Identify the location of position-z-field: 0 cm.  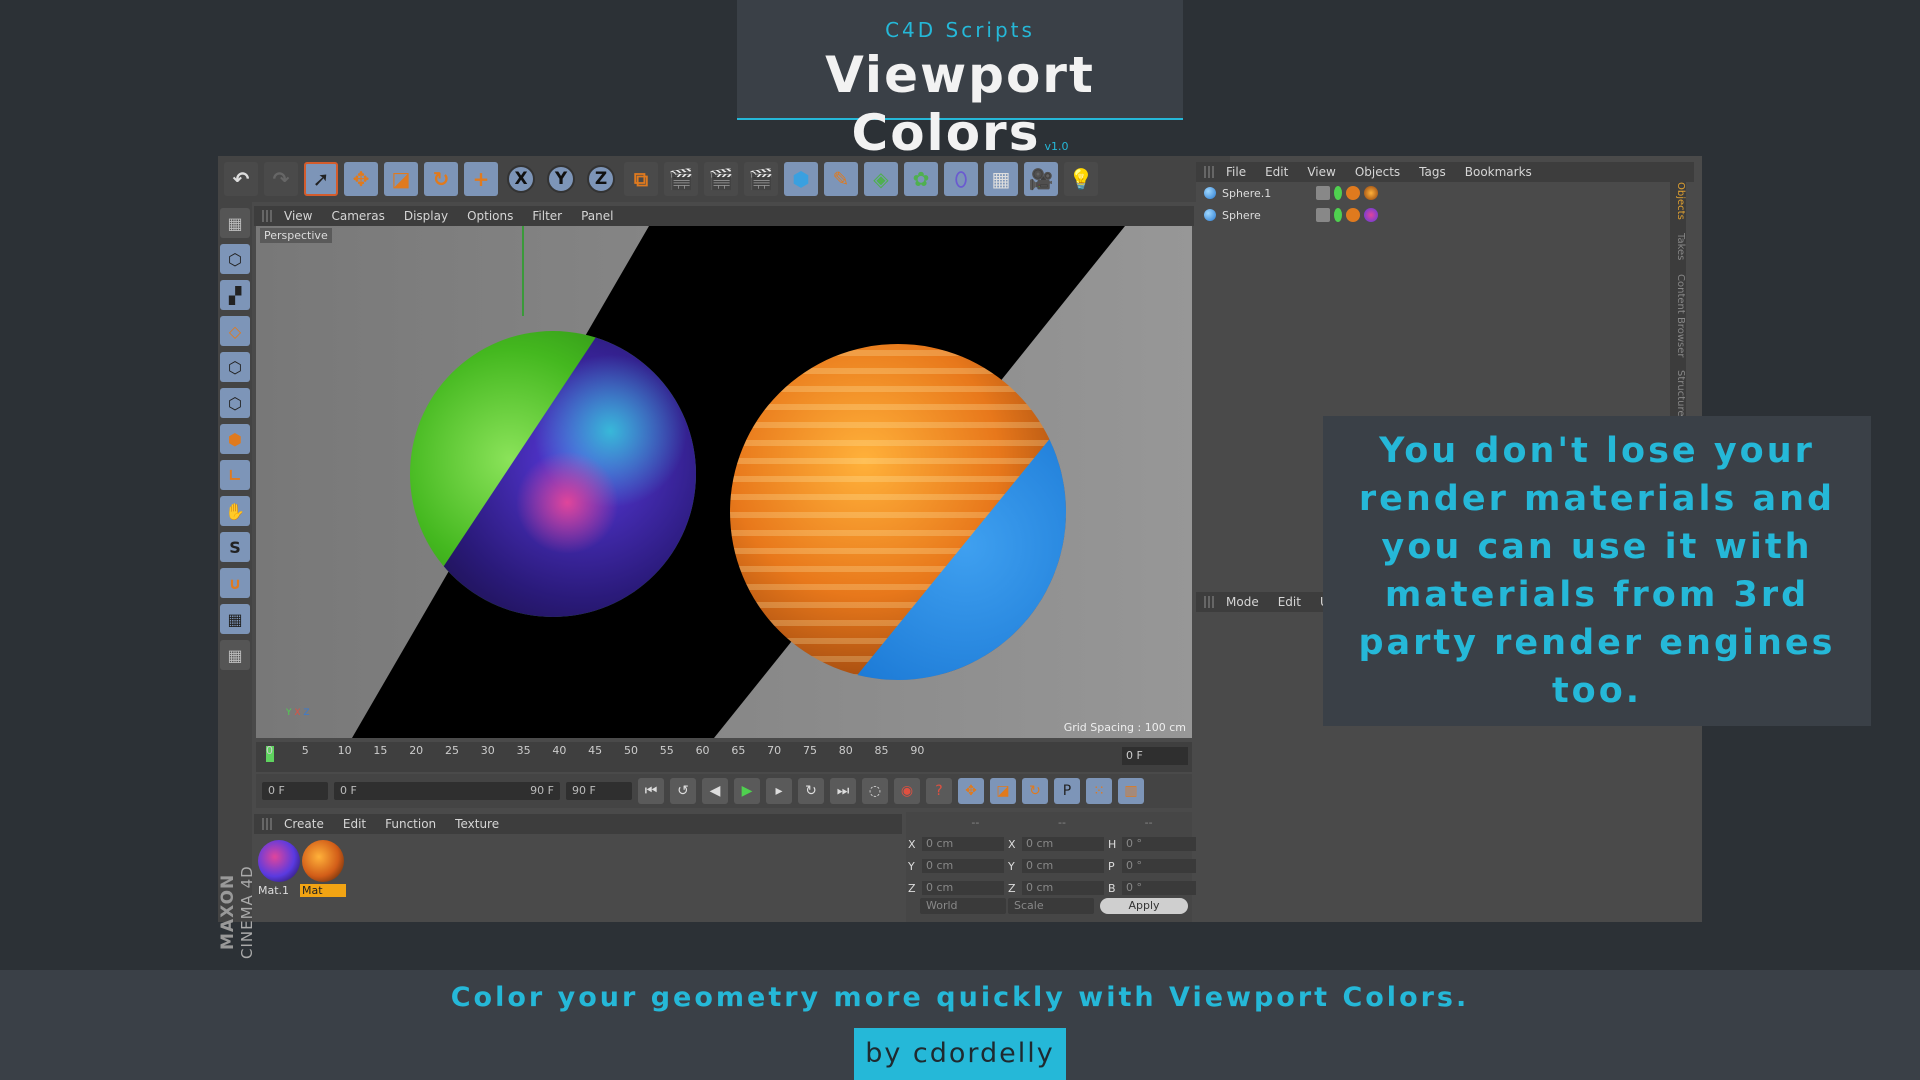
(963, 888).